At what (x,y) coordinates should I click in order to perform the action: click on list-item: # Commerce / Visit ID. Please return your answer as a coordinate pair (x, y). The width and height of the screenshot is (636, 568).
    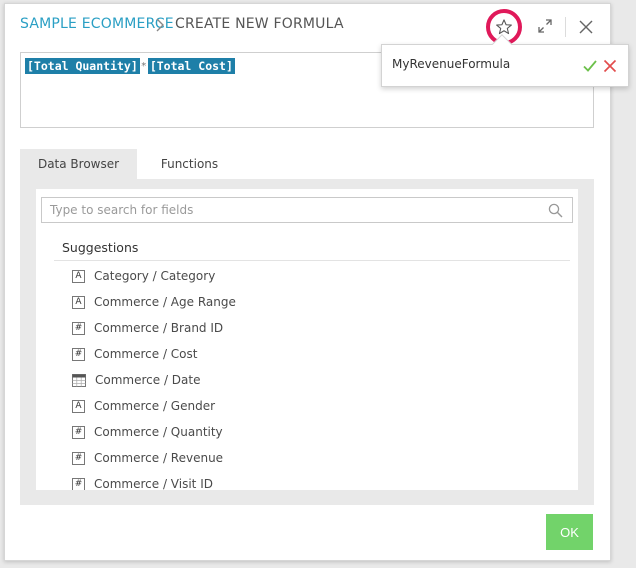
    Looking at the image, I should click on (325, 480).